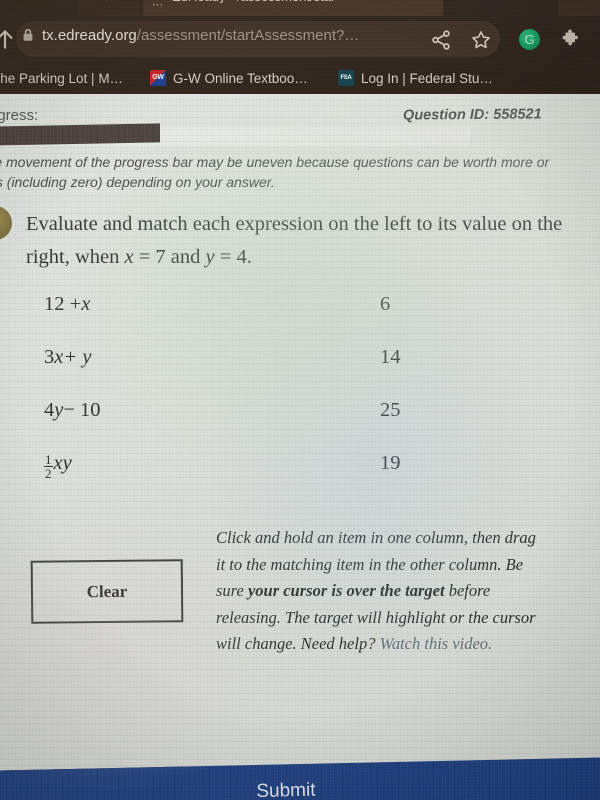  I want to click on expression-pre: 4, so click(49, 410).